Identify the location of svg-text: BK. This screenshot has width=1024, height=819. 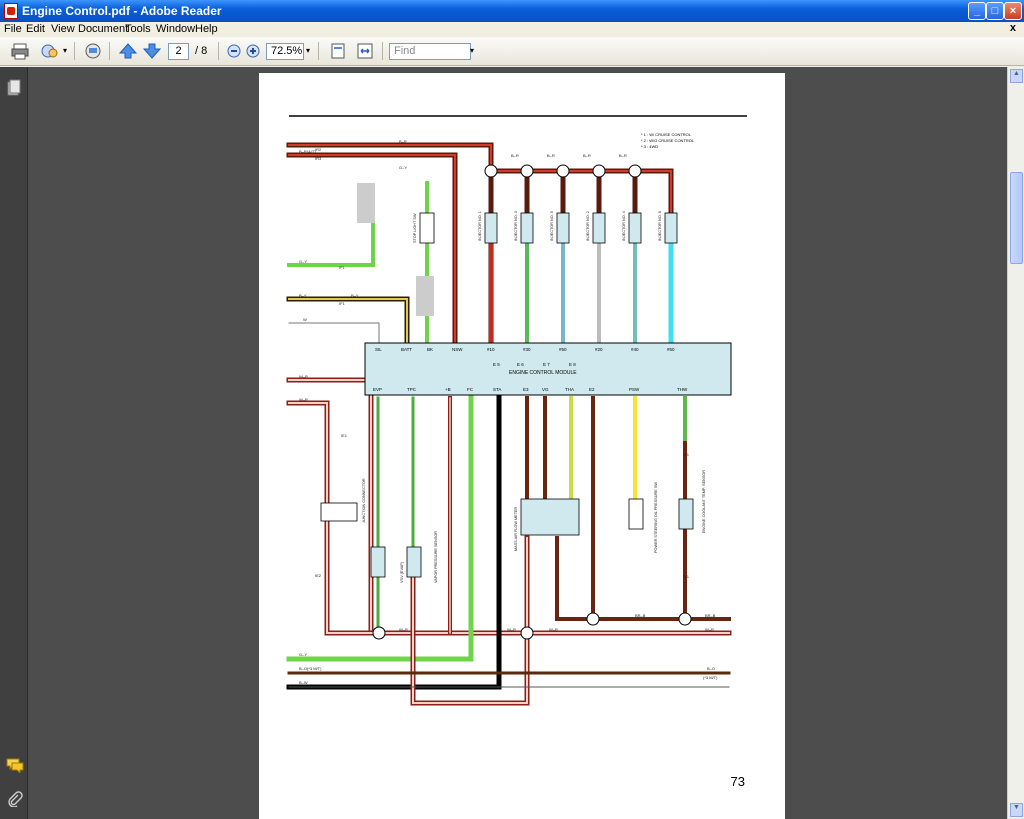
(430, 349).